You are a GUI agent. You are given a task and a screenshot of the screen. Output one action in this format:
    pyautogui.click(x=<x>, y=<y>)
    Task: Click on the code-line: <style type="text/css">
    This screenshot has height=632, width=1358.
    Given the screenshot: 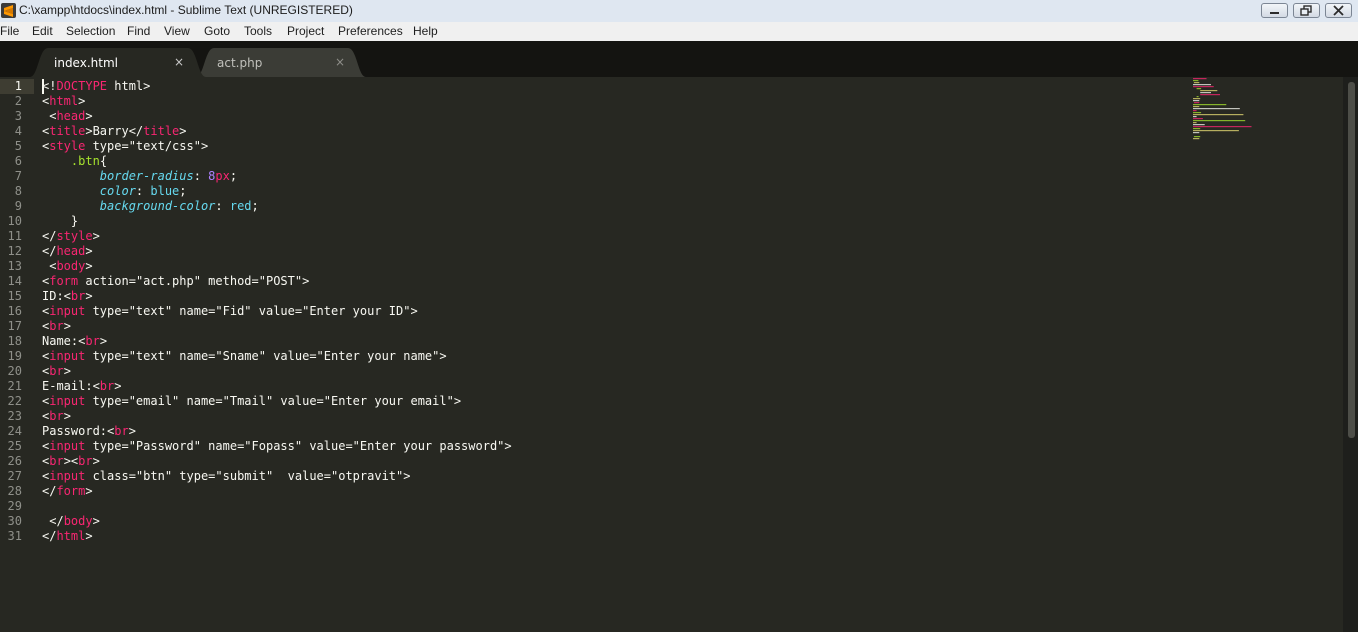 What is the action you would take?
    pyautogui.click(x=125, y=146)
    